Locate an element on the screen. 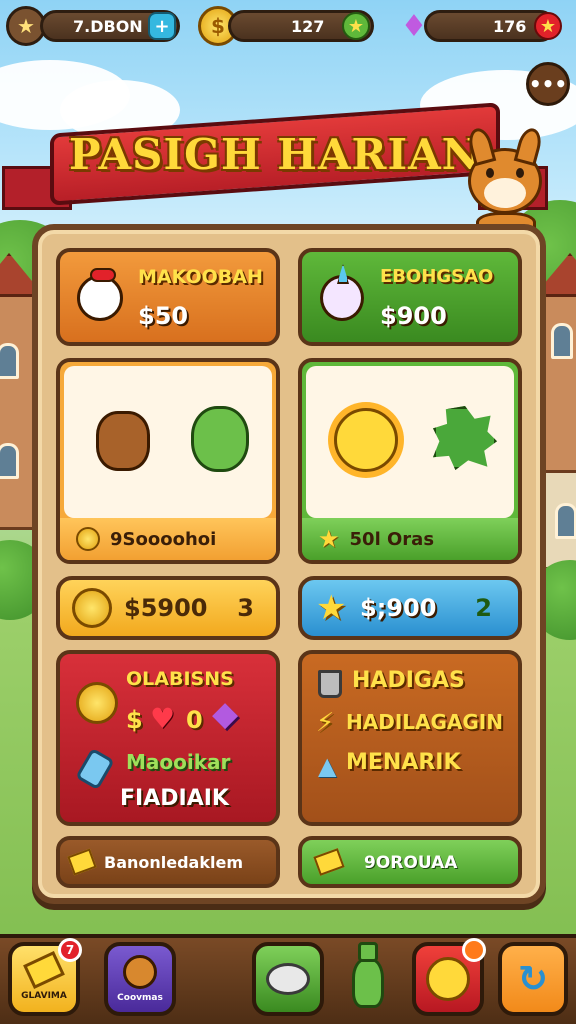  nav-button-games is located at coordinates (449, 977).